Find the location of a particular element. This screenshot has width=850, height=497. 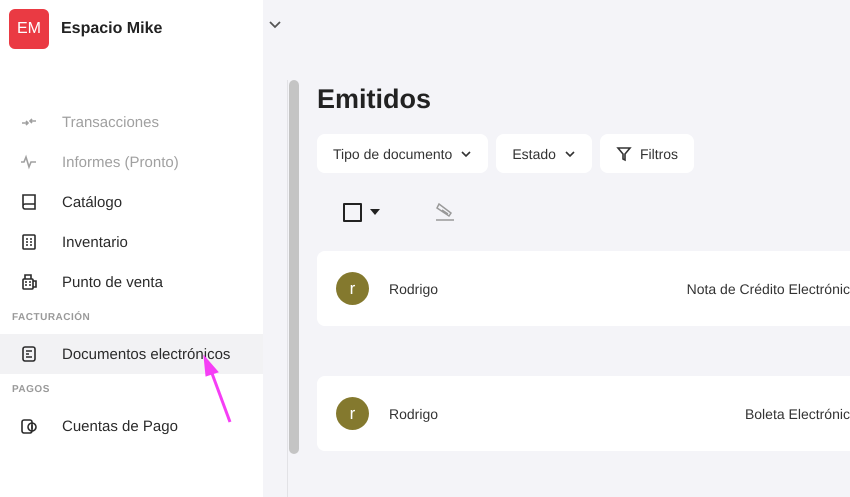

caret-icon is located at coordinates (375, 212).